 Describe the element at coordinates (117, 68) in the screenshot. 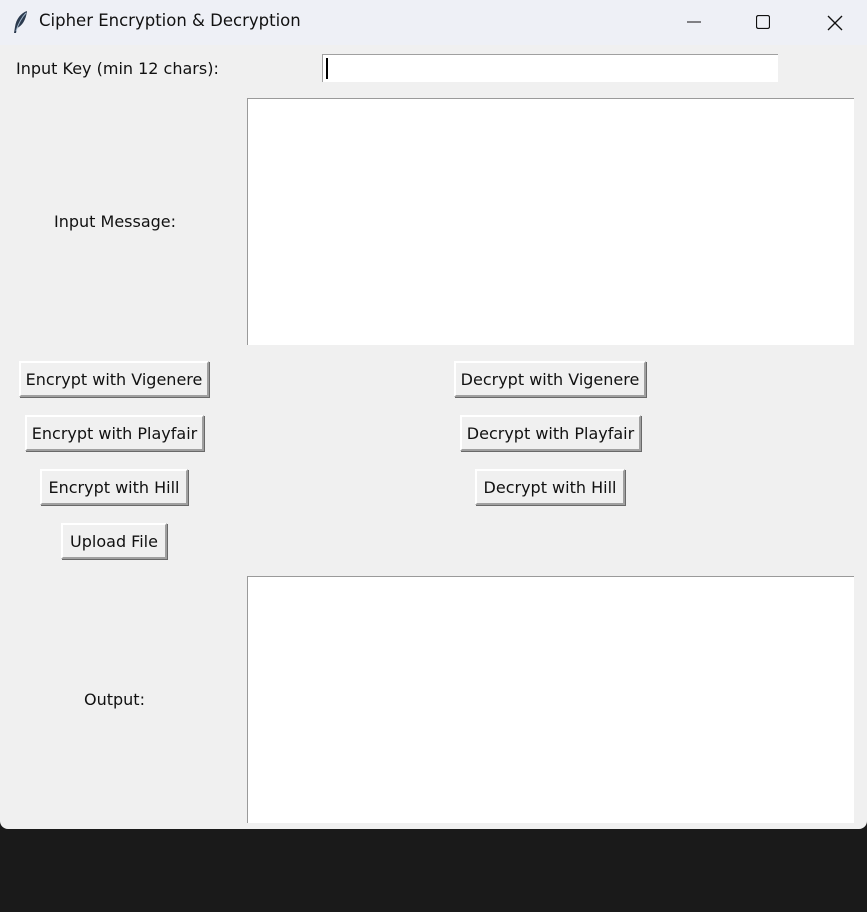

I see `key-label: Input Key (min 12 chars):` at that location.